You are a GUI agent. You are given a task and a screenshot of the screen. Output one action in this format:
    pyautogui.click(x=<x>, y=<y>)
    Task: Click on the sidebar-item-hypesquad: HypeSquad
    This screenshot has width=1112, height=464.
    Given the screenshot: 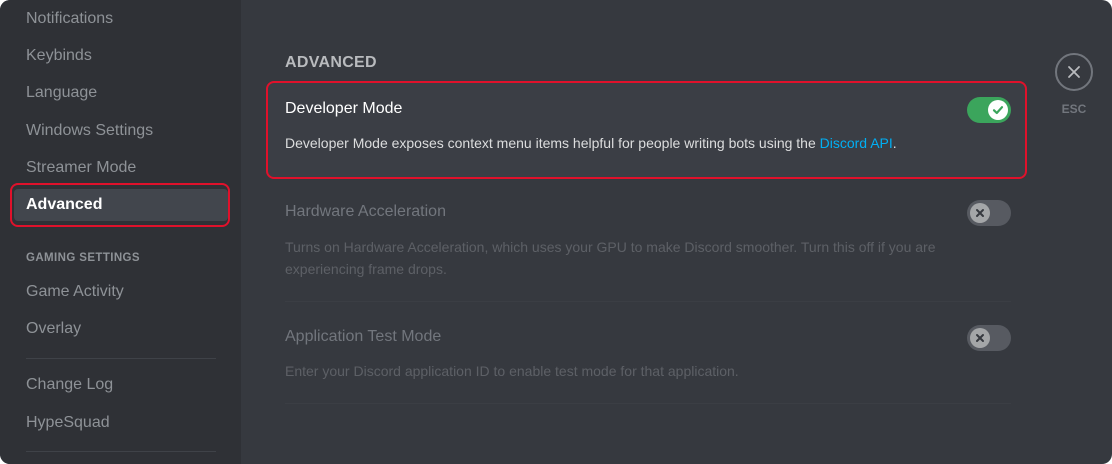 What is the action you would take?
    pyautogui.click(x=121, y=423)
    